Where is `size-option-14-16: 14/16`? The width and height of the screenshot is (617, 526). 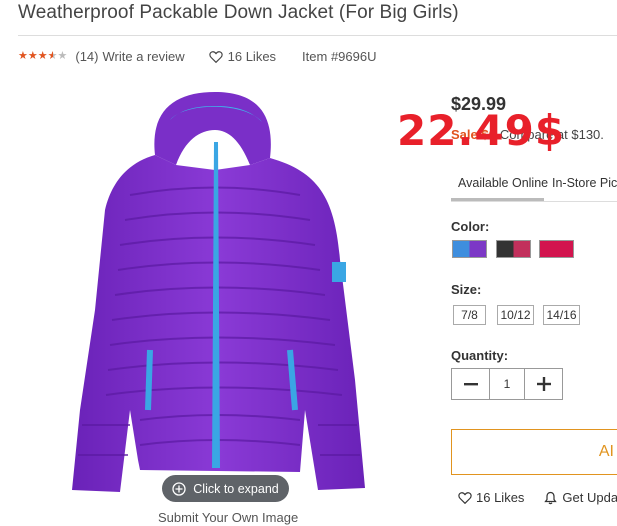
size-option-14-16: 14/16 is located at coordinates (561, 315).